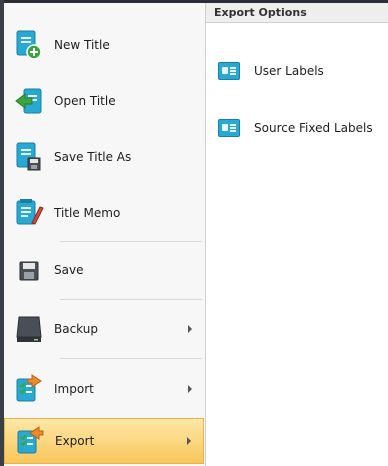  I want to click on option-user-labels: User Labels, so click(271, 71).